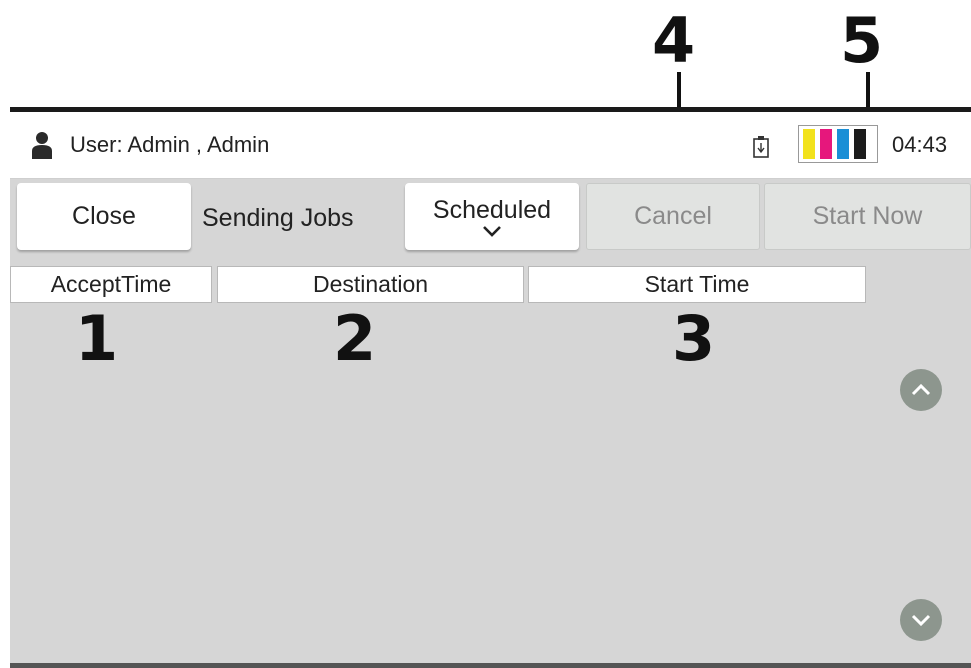 This screenshot has width=971, height=668. I want to click on scroll-down-icon, so click(921, 620).